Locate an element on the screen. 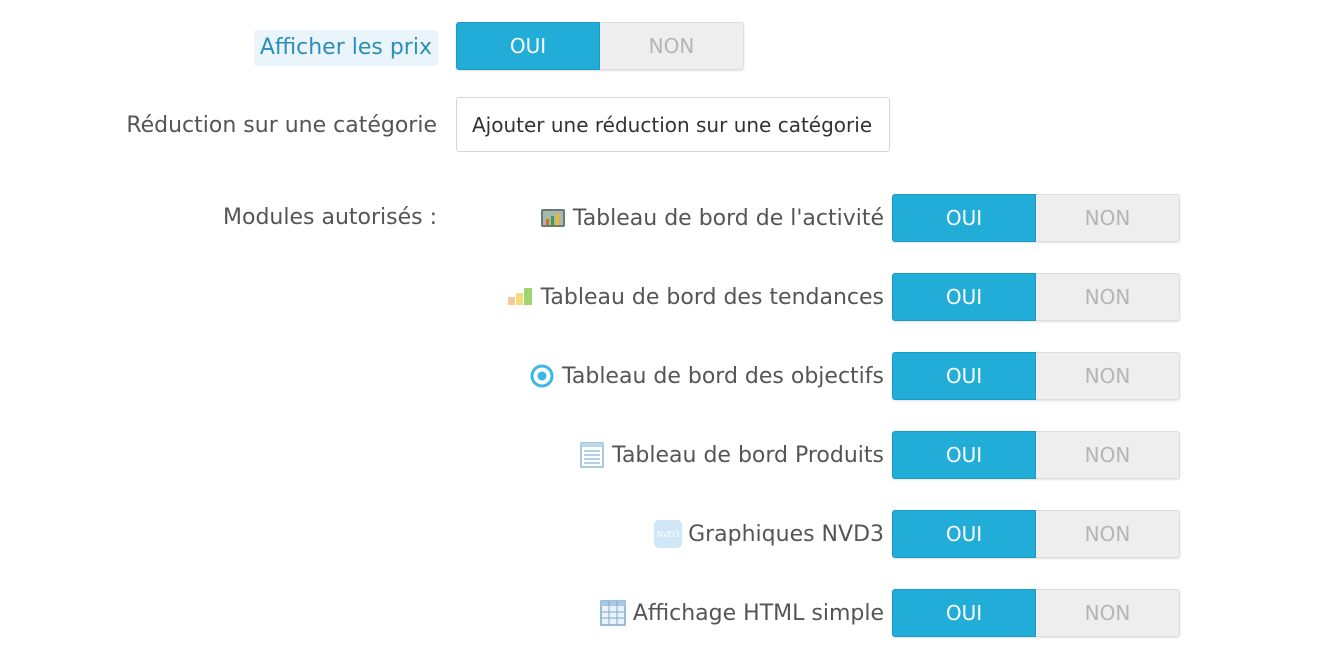 This screenshot has width=1330, height=654. module-row-nvd3: NVD3 Graphiques NVD3 is located at coordinates (769, 534).